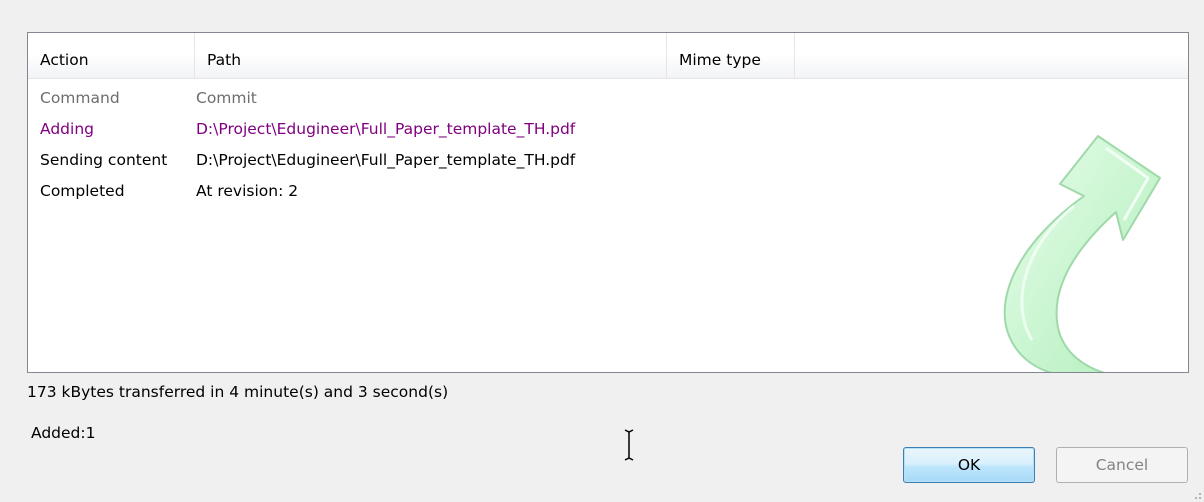 The height and width of the screenshot is (502, 1204). What do you see at coordinates (1122, 465) in the screenshot?
I see `cancel-button: Cancel` at bounding box center [1122, 465].